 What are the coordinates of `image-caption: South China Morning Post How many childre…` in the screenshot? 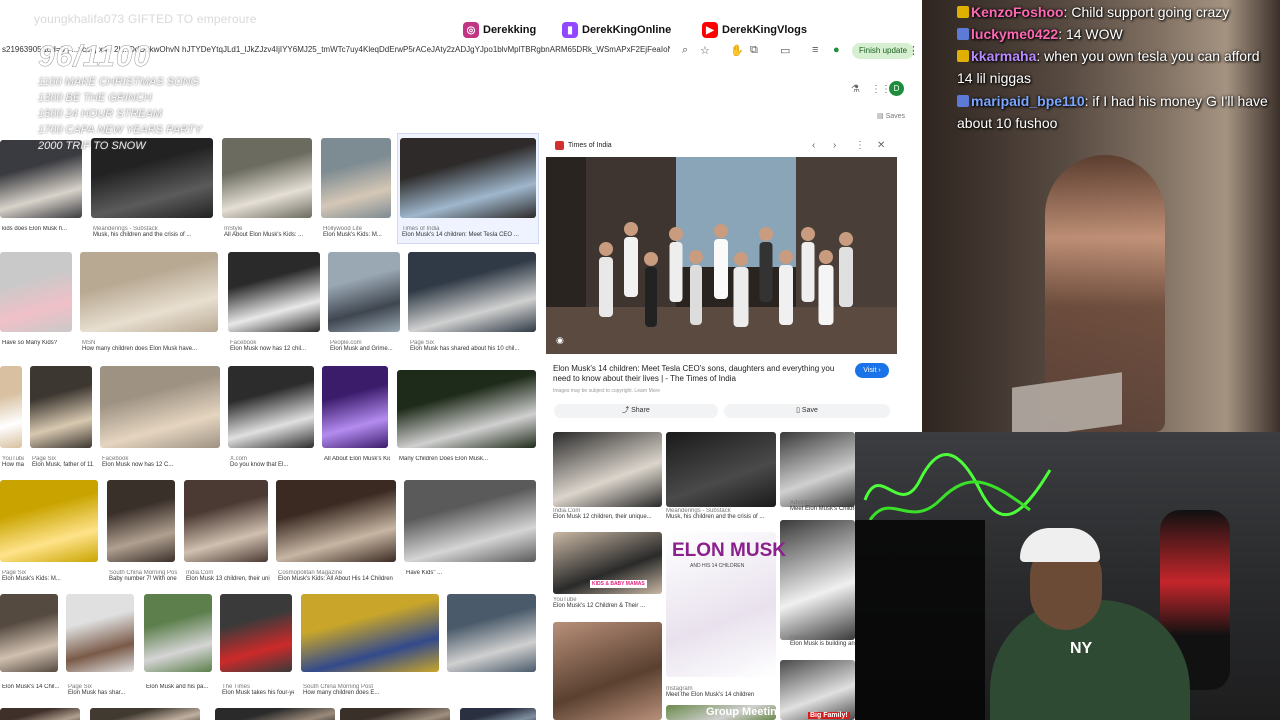 It's located at (372, 690).